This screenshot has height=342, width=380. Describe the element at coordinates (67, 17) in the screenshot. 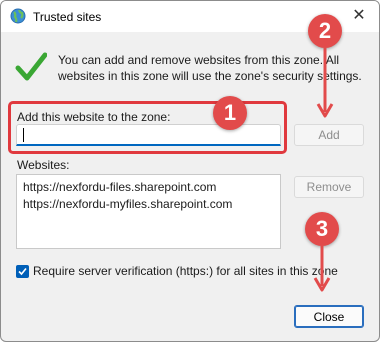

I see `window-title: Trusted sites` at that location.